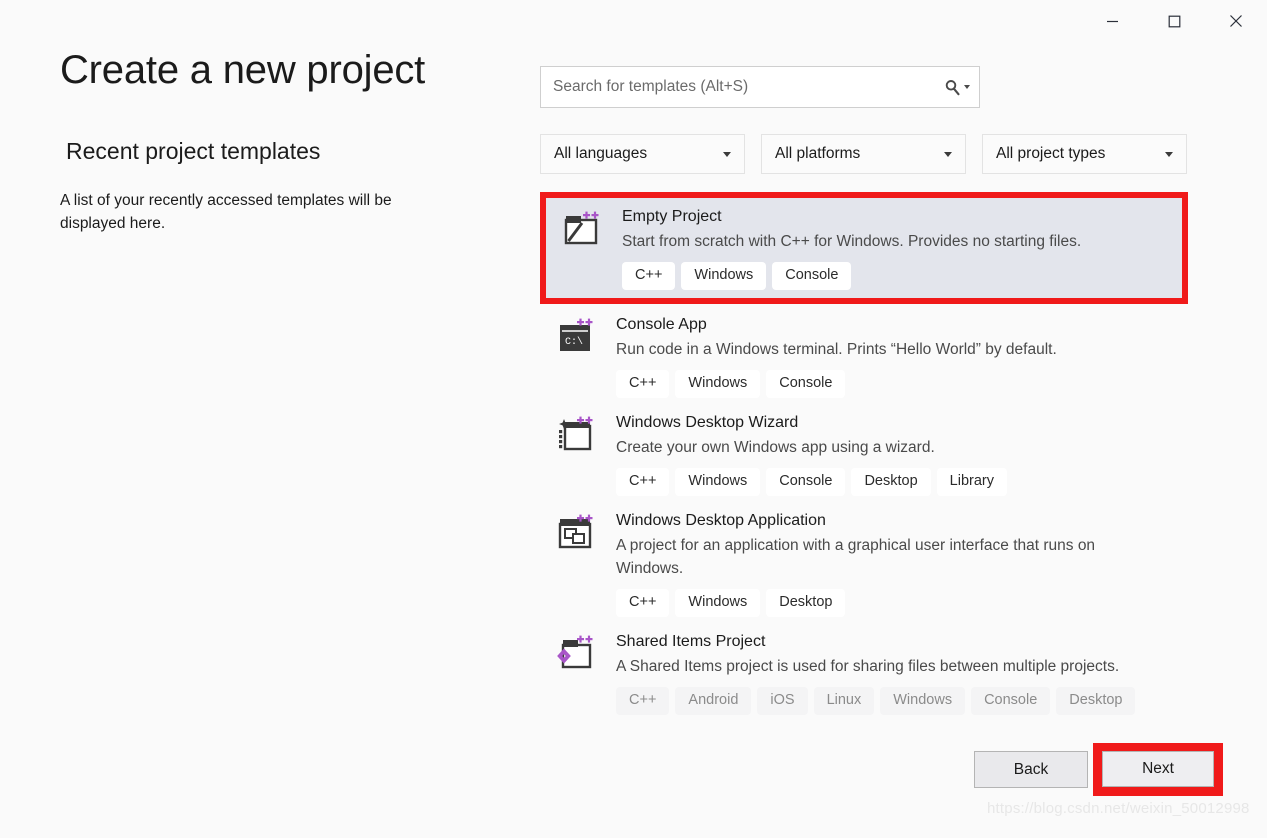 This screenshot has width=1267, height=838. I want to click on page-title: Create a new project, so click(243, 70).